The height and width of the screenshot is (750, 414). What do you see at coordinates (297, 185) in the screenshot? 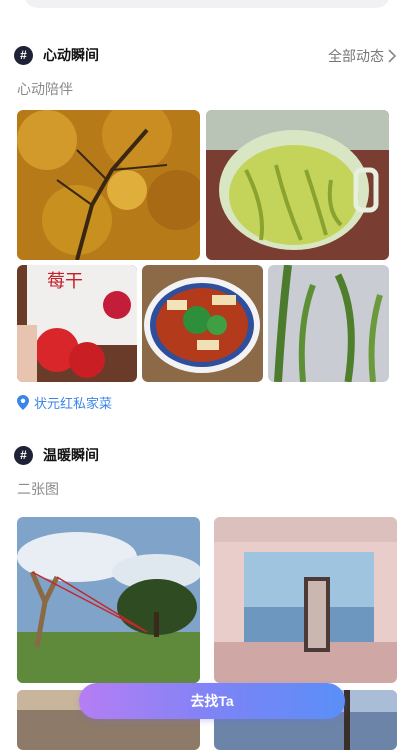
I see `photo-green-tea` at bounding box center [297, 185].